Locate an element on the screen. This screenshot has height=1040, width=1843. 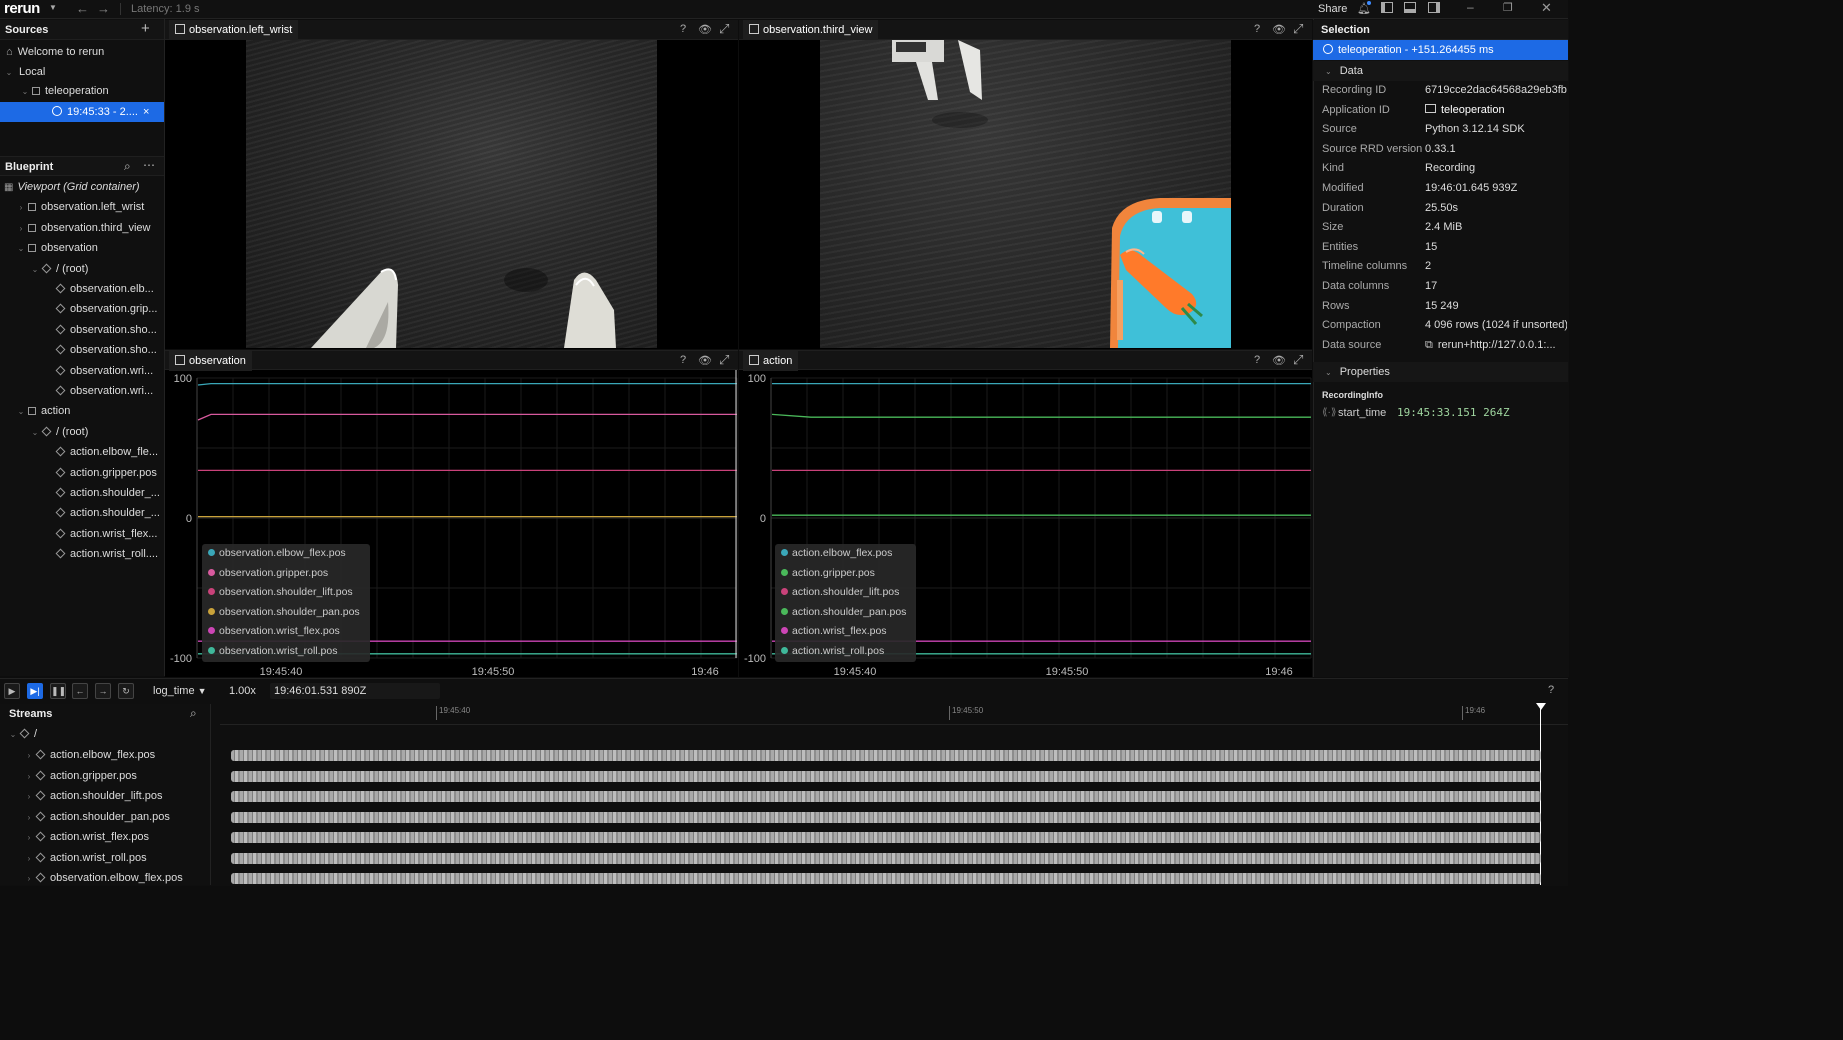
legend-item: action.shoulder_pan.pos is located at coordinates (845, 613).